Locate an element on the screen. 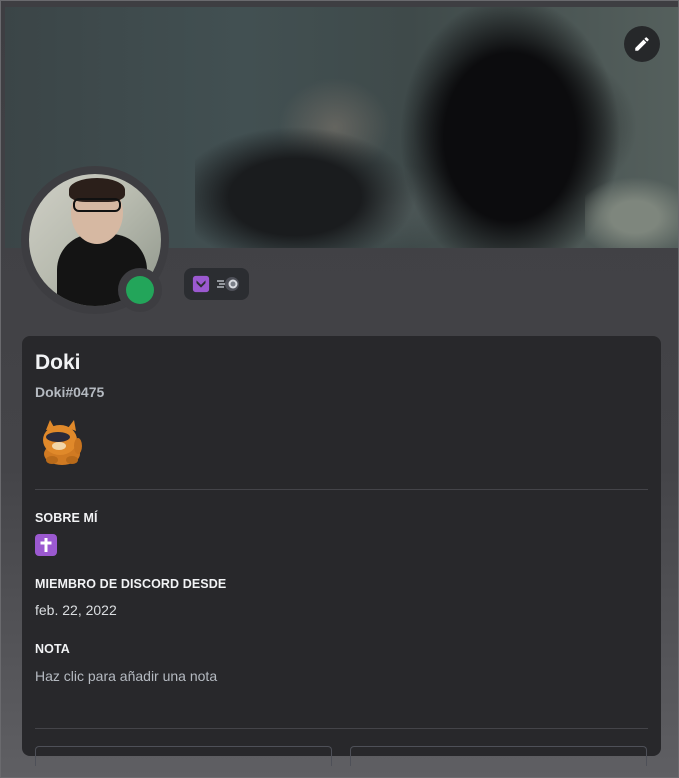 This screenshot has width=679, height=778. avatar-photo-glasses is located at coordinates (97, 205).